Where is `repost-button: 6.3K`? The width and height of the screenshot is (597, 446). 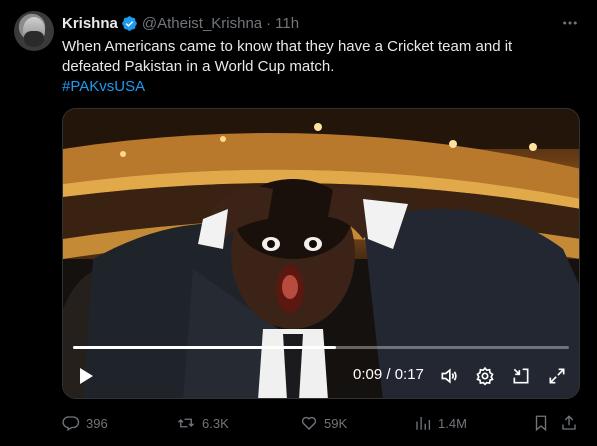 repost-button: 6.3K is located at coordinates (202, 423).